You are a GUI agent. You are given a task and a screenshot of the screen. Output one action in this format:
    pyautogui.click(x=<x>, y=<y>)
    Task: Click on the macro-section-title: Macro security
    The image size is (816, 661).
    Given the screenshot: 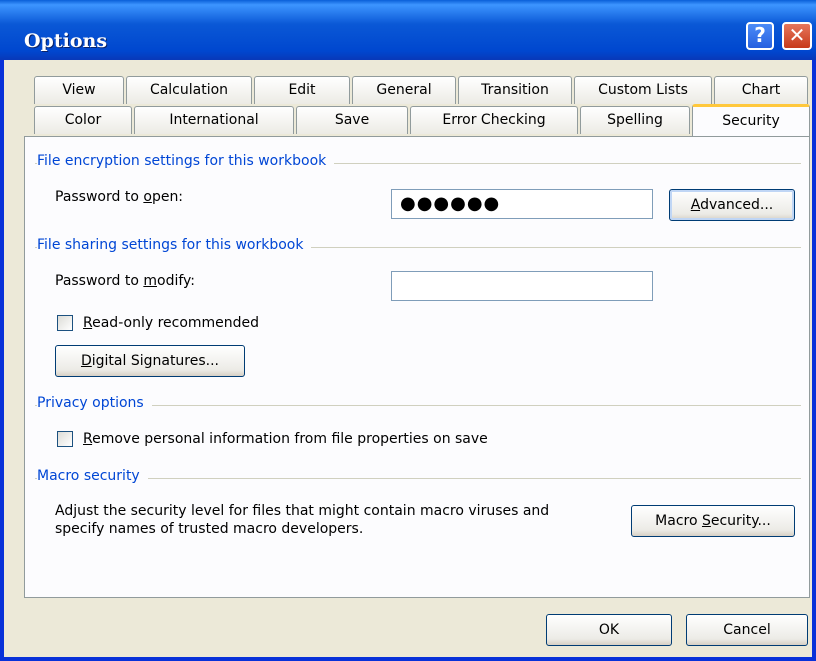 What is the action you would take?
    pyautogui.click(x=92, y=476)
    